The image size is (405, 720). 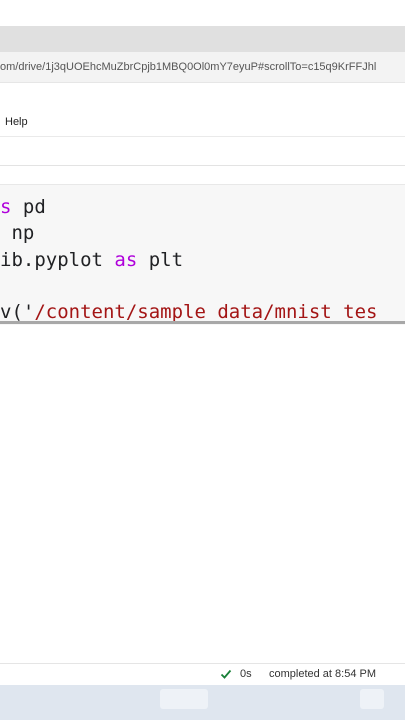 What do you see at coordinates (57, 260) in the screenshot?
I see `code-text: ib.pyplot` at bounding box center [57, 260].